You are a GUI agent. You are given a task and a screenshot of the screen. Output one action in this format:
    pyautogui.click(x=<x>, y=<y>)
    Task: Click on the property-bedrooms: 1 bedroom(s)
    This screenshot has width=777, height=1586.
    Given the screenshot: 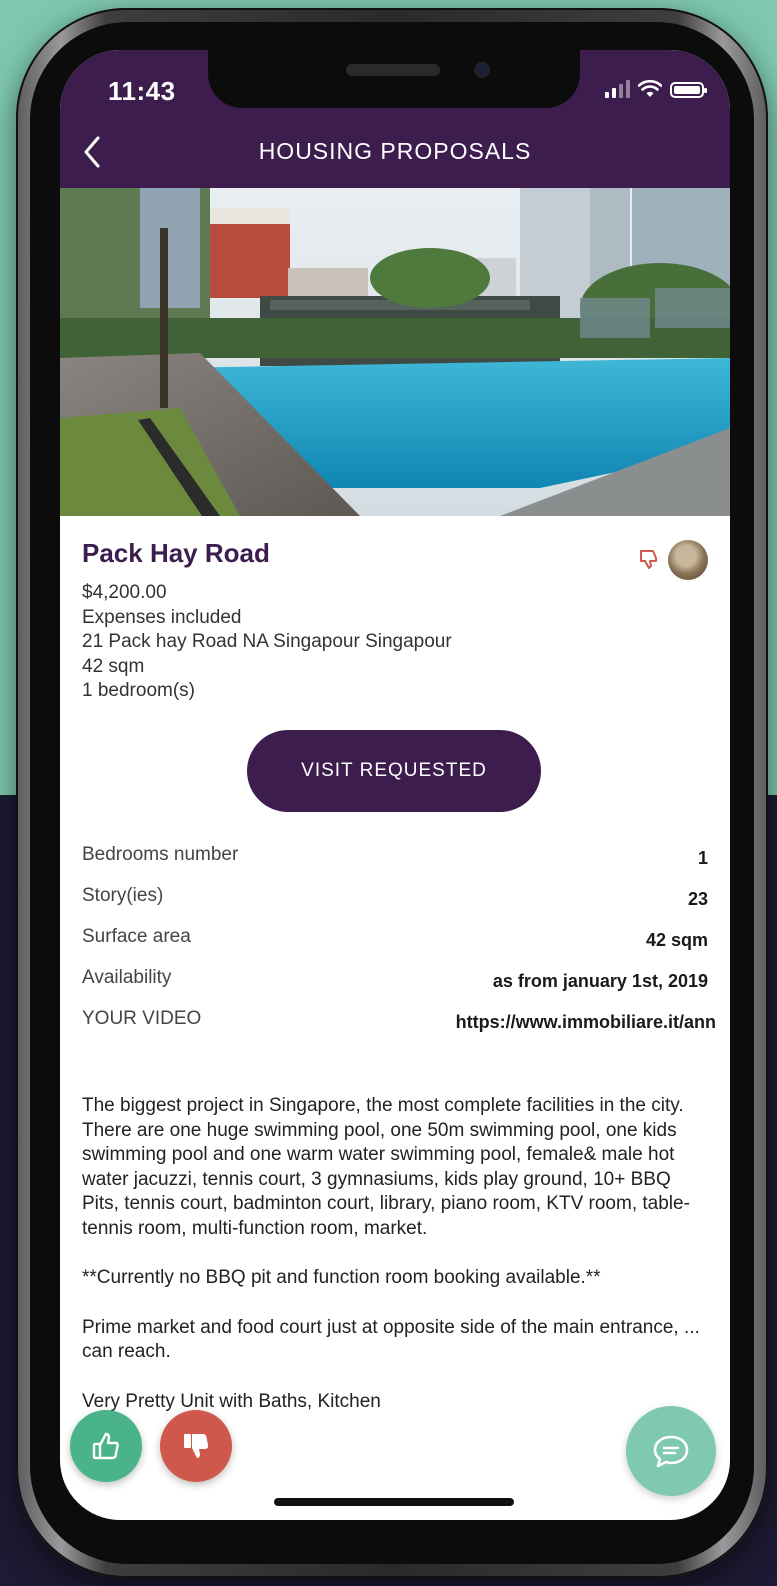 What is the action you would take?
    pyautogui.click(x=138, y=690)
    